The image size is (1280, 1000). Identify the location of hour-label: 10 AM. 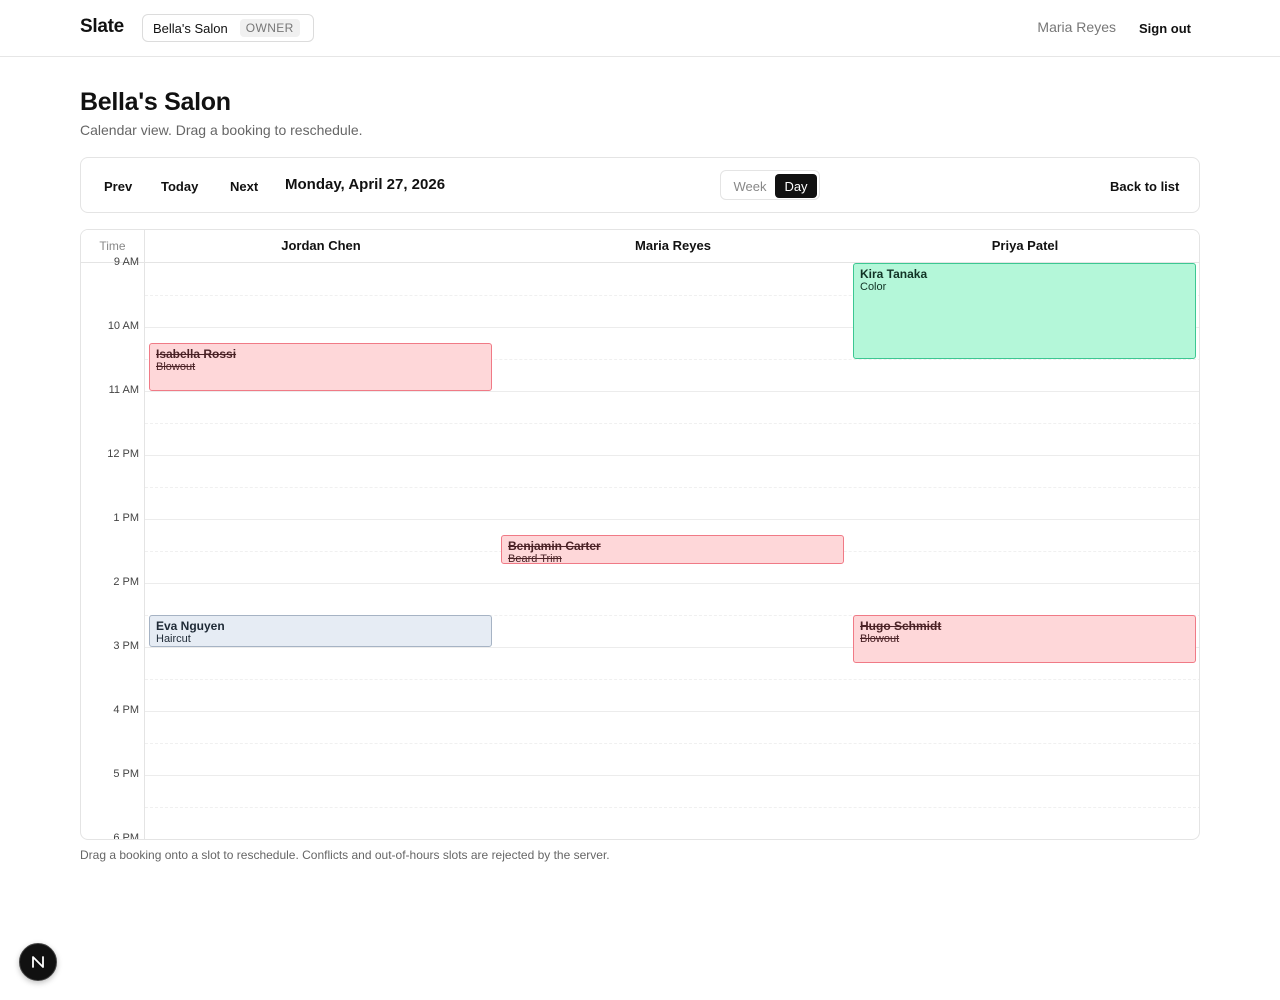
(123, 326).